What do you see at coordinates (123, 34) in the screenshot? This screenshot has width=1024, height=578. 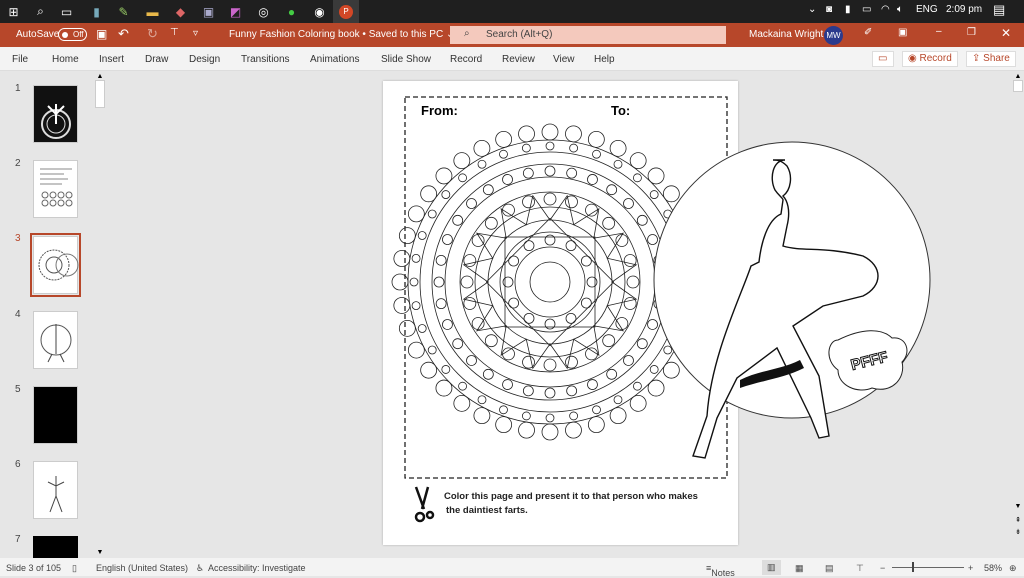 I see `undo-icon: ↶` at bounding box center [123, 34].